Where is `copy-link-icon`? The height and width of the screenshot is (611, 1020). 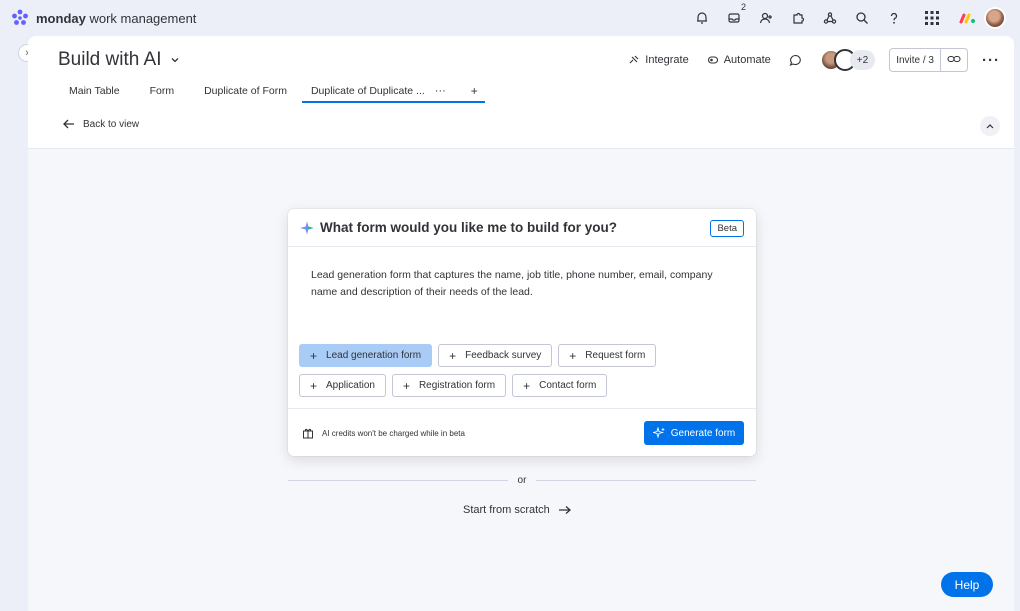
copy-link-icon is located at coordinates (954, 60).